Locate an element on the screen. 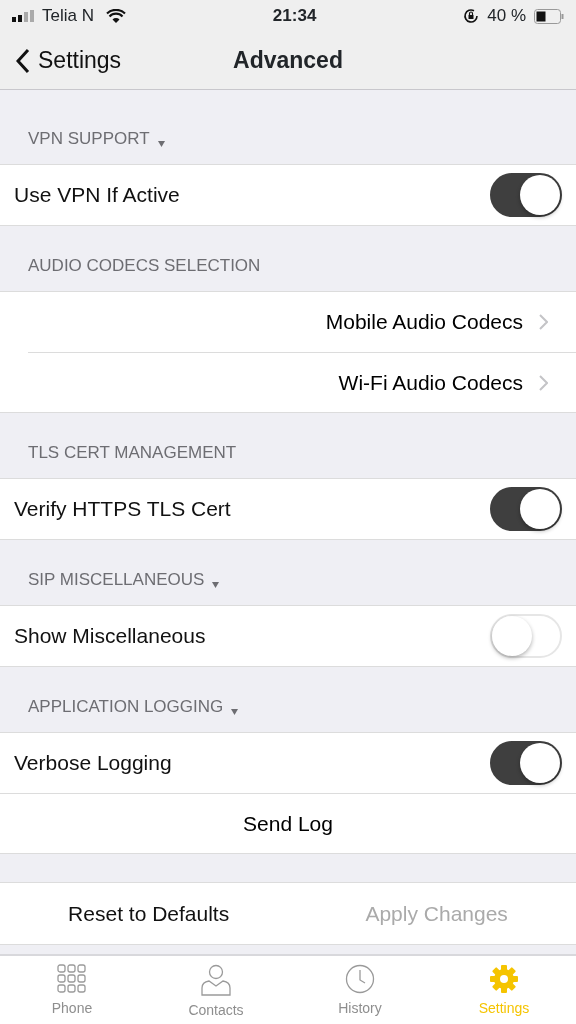 The height and width of the screenshot is (1024, 576). page-title: Advanced is located at coordinates (288, 61).